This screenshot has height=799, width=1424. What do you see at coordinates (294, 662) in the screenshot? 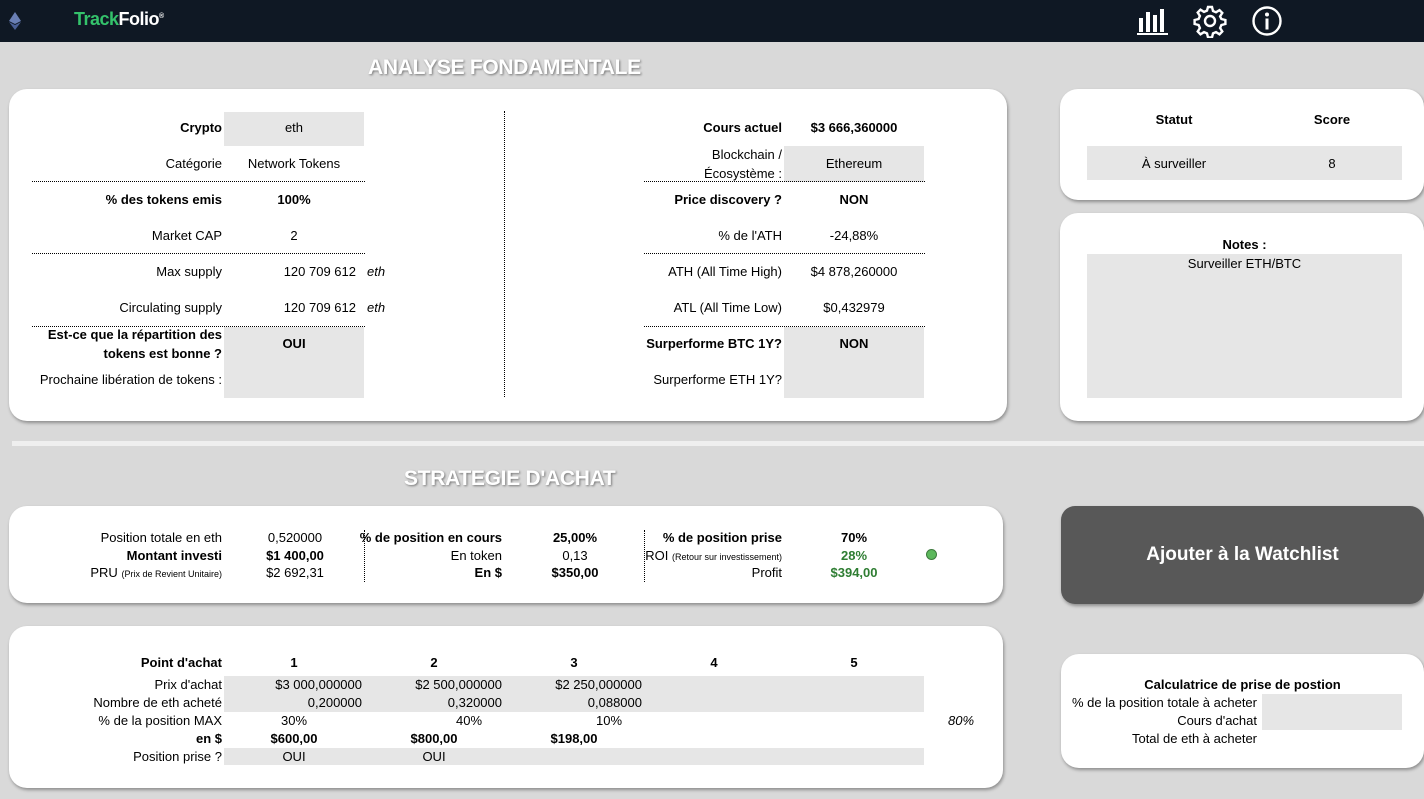
I see `col-1: 1` at bounding box center [294, 662].